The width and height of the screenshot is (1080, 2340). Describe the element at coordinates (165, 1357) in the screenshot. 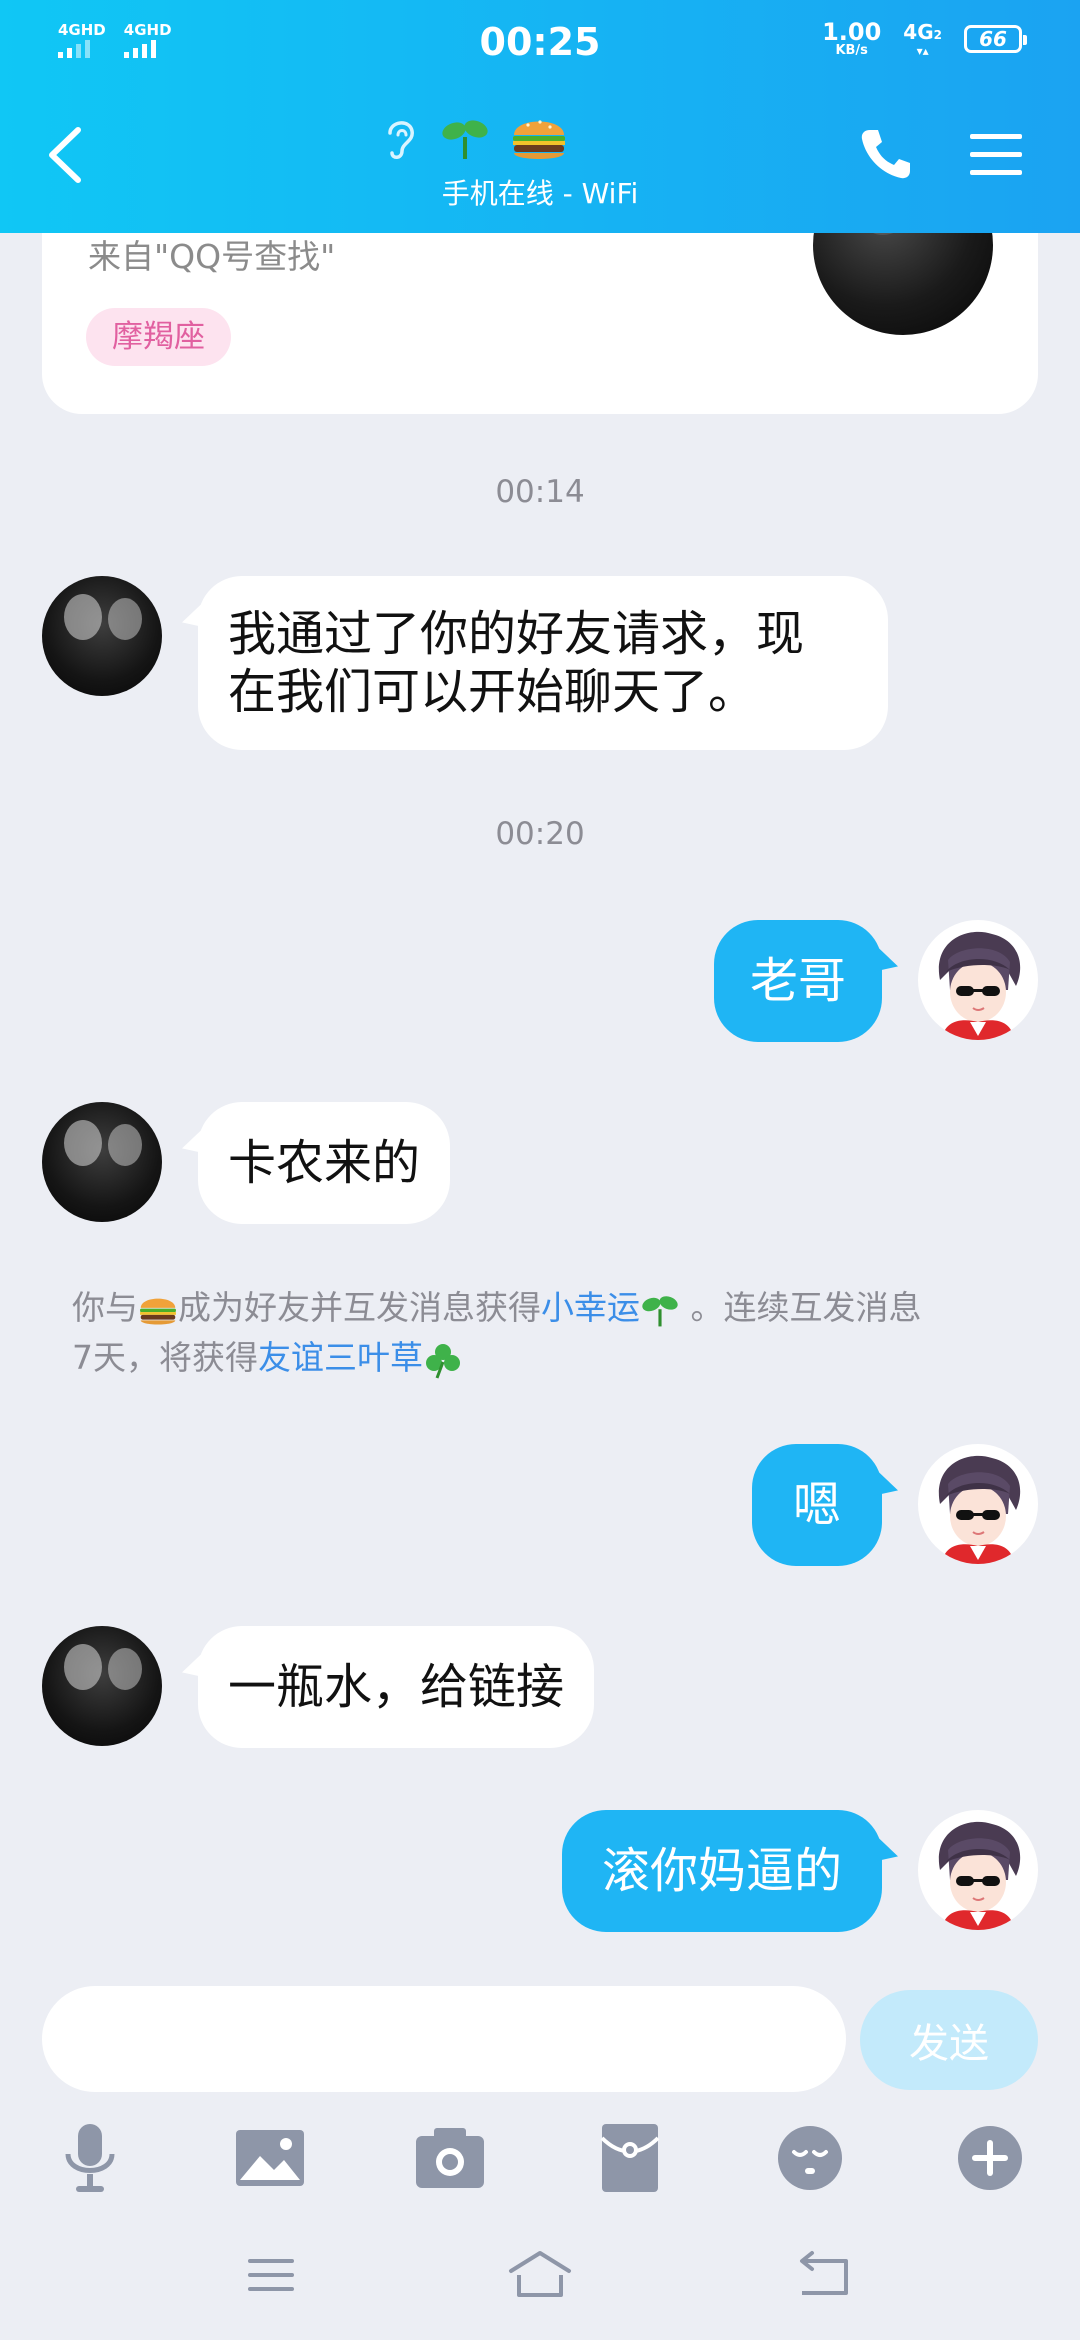

I see `notice-text: 7天，将获得` at that location.